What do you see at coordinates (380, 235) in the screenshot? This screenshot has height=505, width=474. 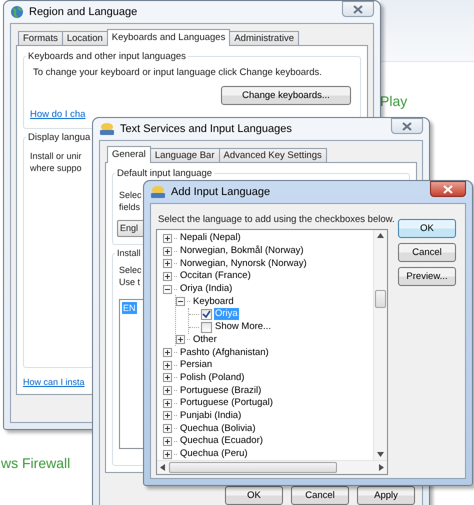 I see `scroll-up-icon` at bounding box center [380, 235].